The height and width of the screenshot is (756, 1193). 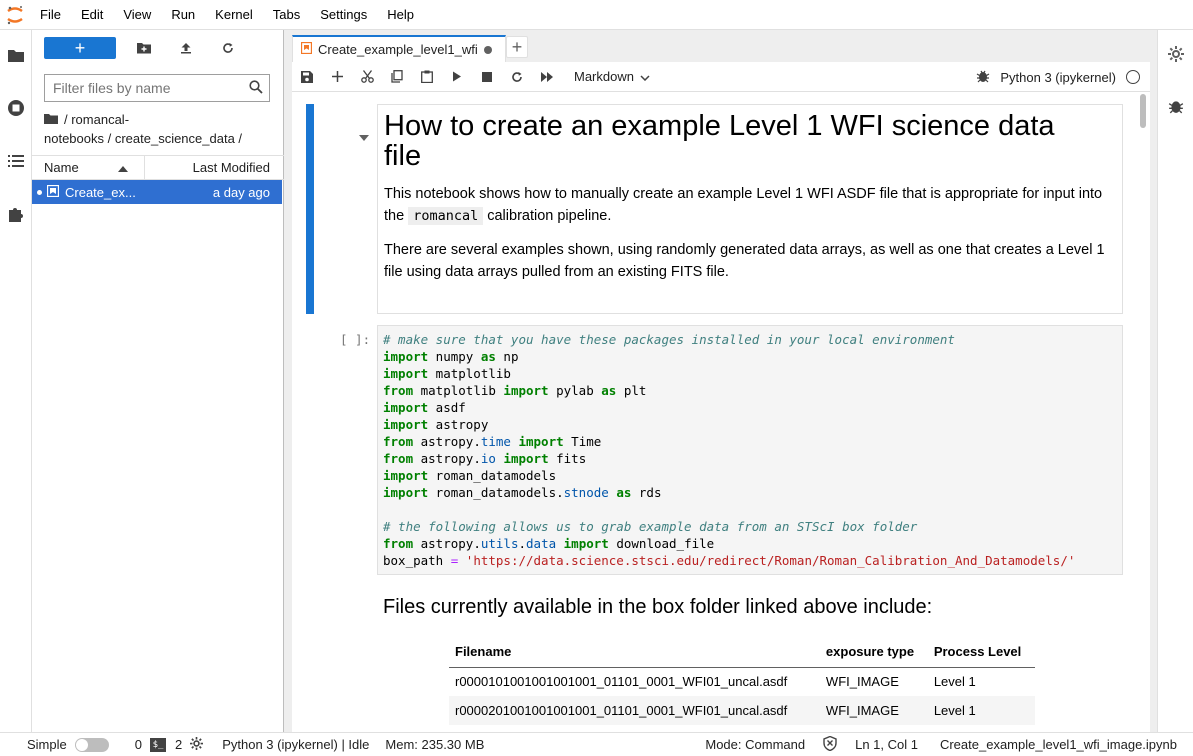 What do you see at coordinates (487, 49) in the screenshot?
I see `unsaved-indicator-icon` at bounding box center [487, 49].